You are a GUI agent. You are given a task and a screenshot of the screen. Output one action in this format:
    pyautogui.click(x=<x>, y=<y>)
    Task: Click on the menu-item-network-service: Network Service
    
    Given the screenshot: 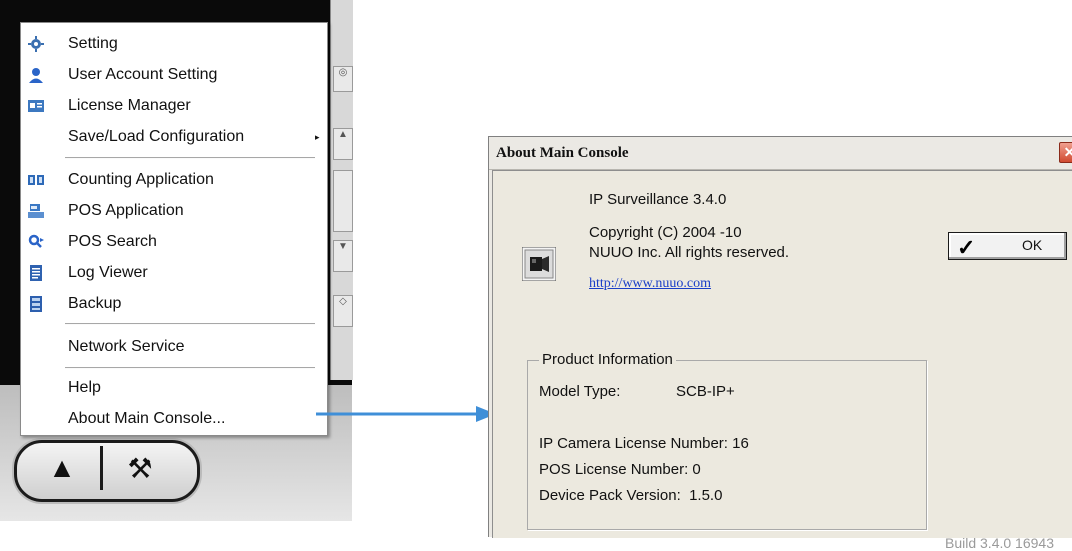 What is the action you would take?
    pyautogui.click(x=174, y=347)
    